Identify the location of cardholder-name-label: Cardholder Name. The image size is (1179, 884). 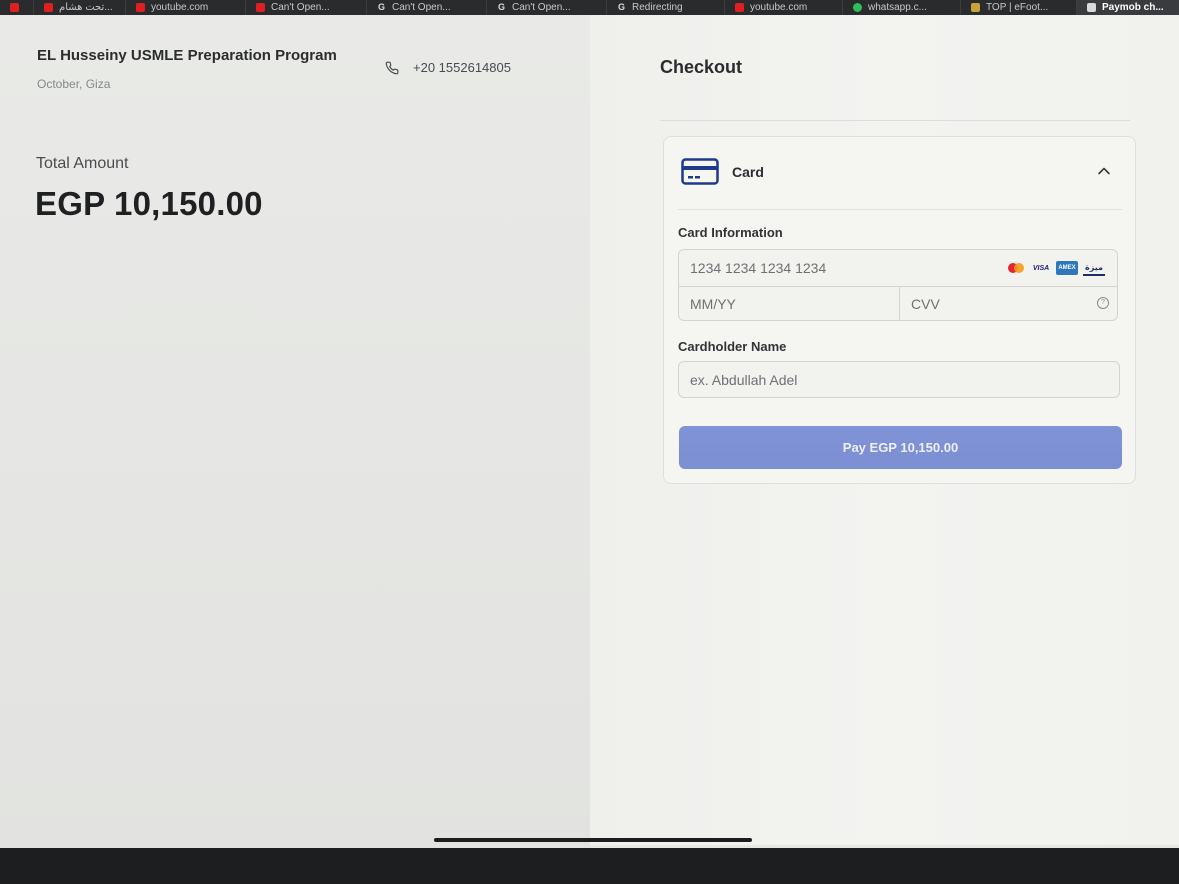
(732, 346).